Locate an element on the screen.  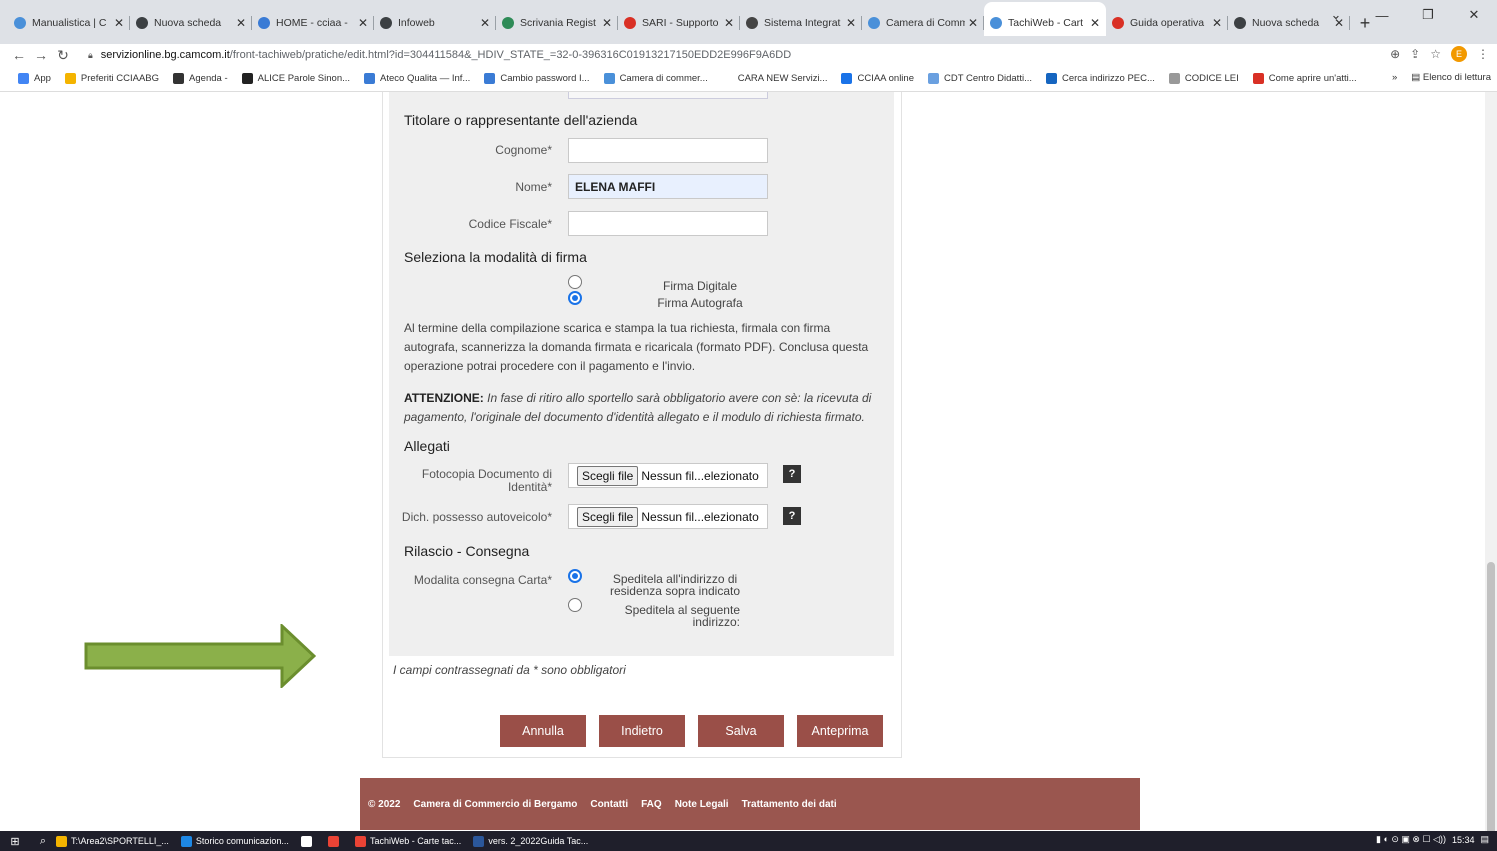
cognome-input is located at coordinates (668, 150).